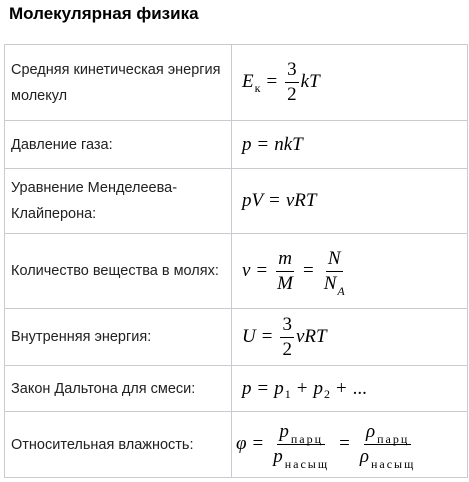 The height and width of the screenshot is (482, 469). Describe the element at coordinates (118, 388) in the screenshot. I see `row-label: Закон Дальтона для смеси:` at that location.